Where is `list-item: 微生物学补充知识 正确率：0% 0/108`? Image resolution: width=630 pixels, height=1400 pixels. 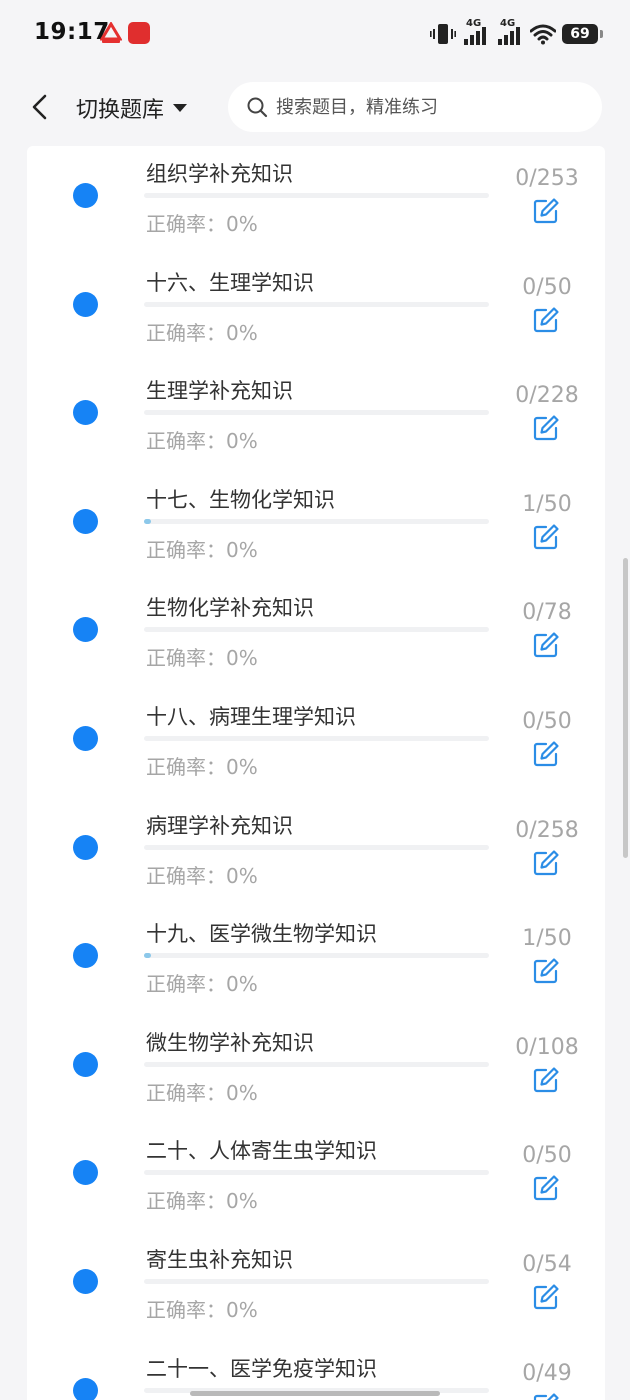 list-item: 微生物学补充知识 正确率：0% 0/108 is located at coordinates (316, 1069).